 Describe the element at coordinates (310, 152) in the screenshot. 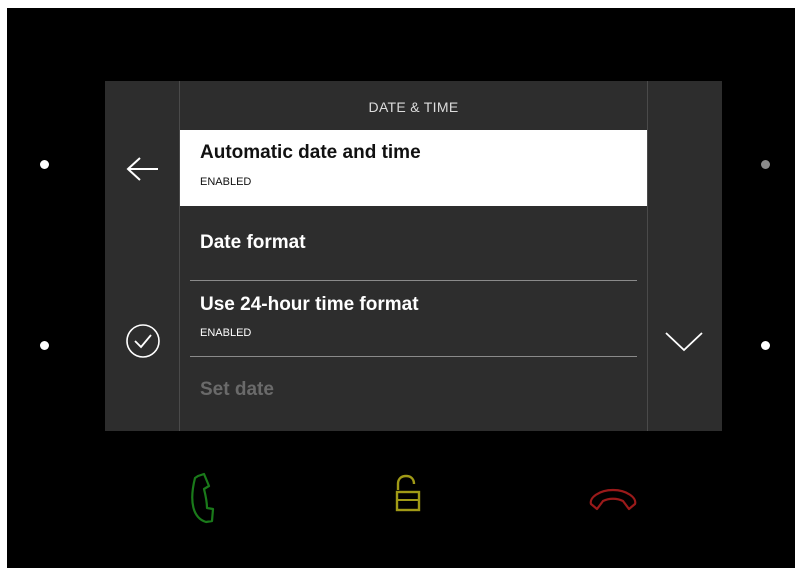

I see `list-item-label: Automatic date and time` at that location.